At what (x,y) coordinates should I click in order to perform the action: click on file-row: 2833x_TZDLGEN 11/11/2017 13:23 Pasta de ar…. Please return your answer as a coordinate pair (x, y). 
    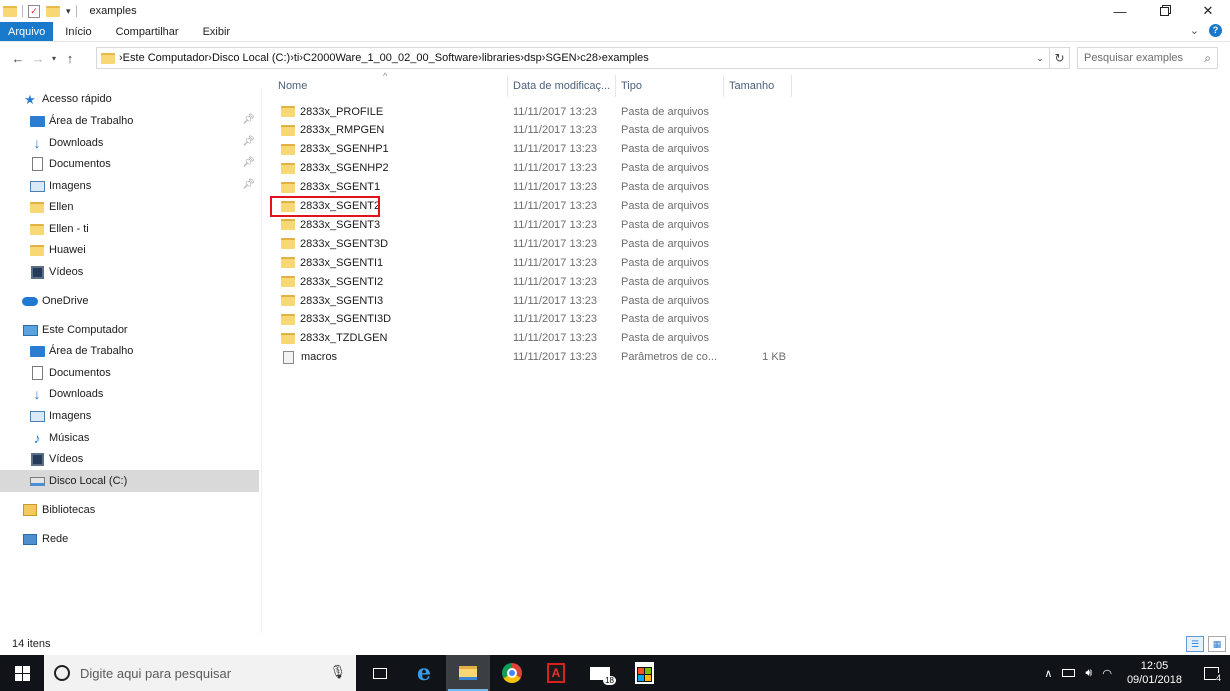
    Looking at the image, I should click on (535, 338).